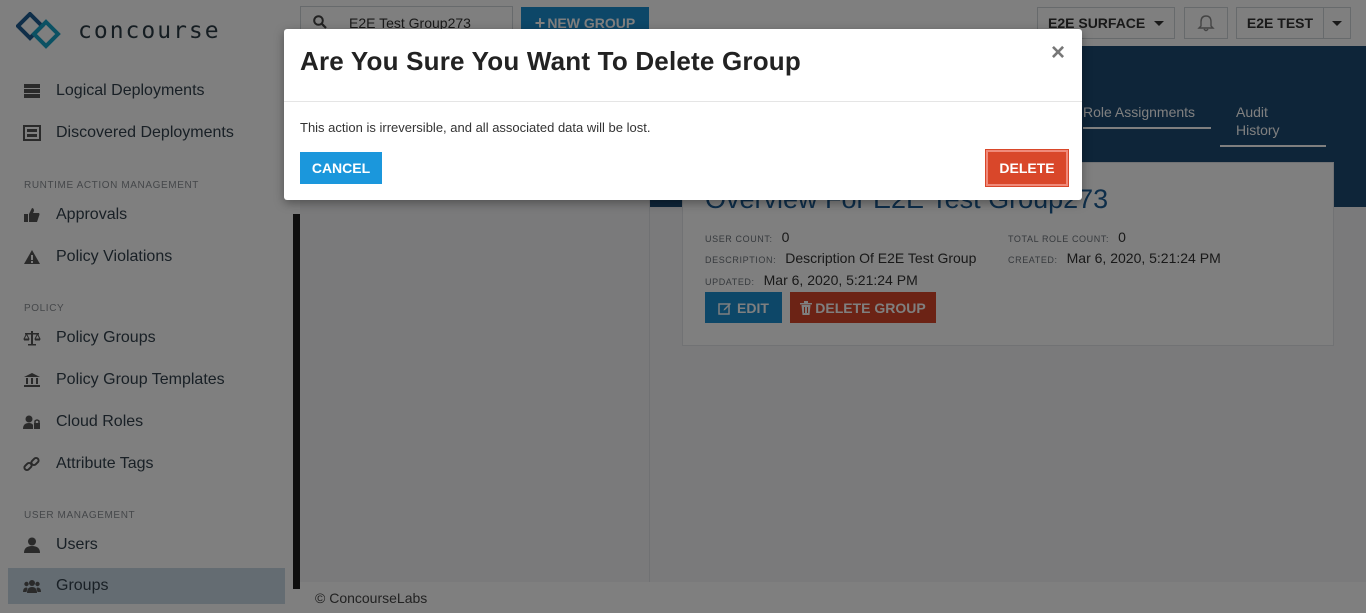 The image size is (1366, 613). What do you see at coordinates (1058, 53) in the screenshot?
I see `close-icon: ×` at bounding box center [1058, 53].